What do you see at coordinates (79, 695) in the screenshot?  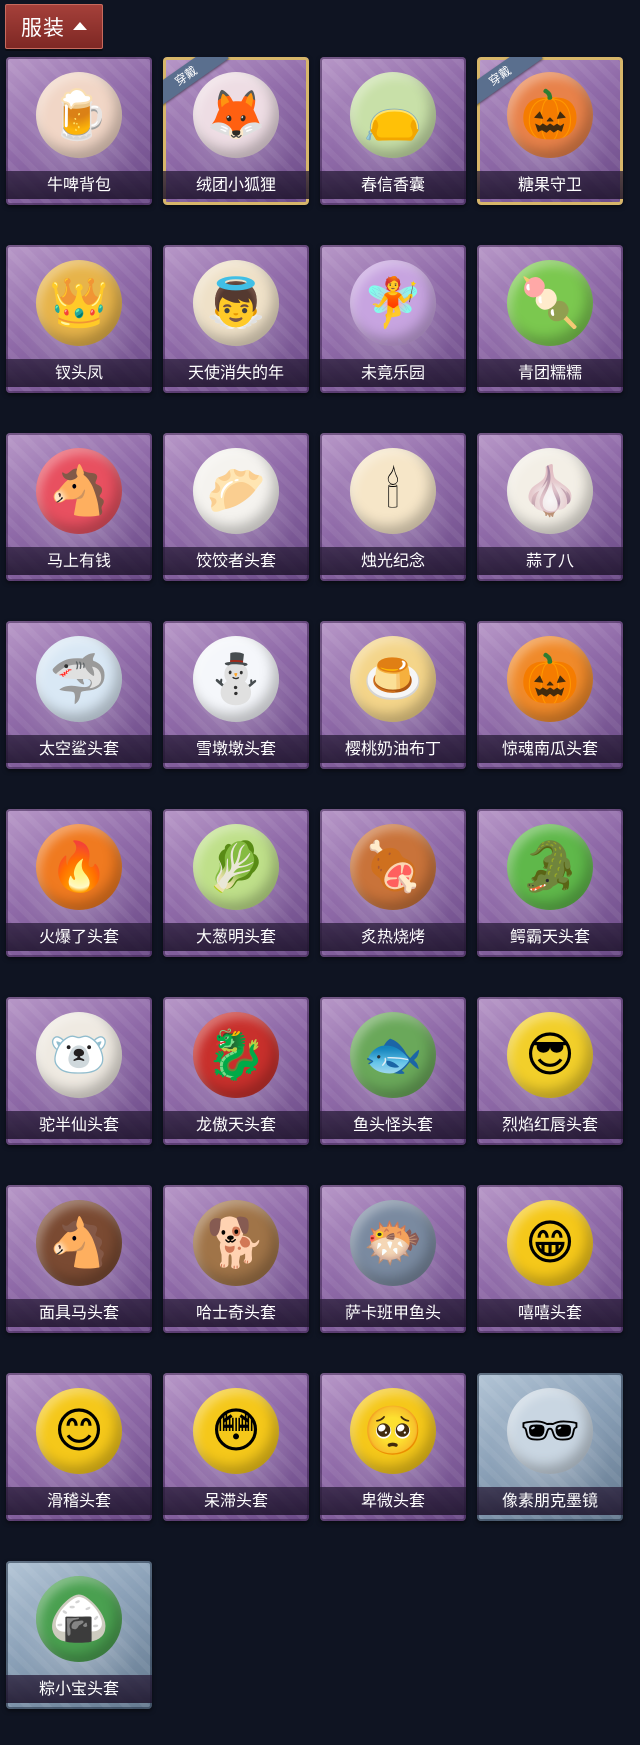 I see `outfit-card: 🦈 太空鲨头套` at bounding box center [79, 695].